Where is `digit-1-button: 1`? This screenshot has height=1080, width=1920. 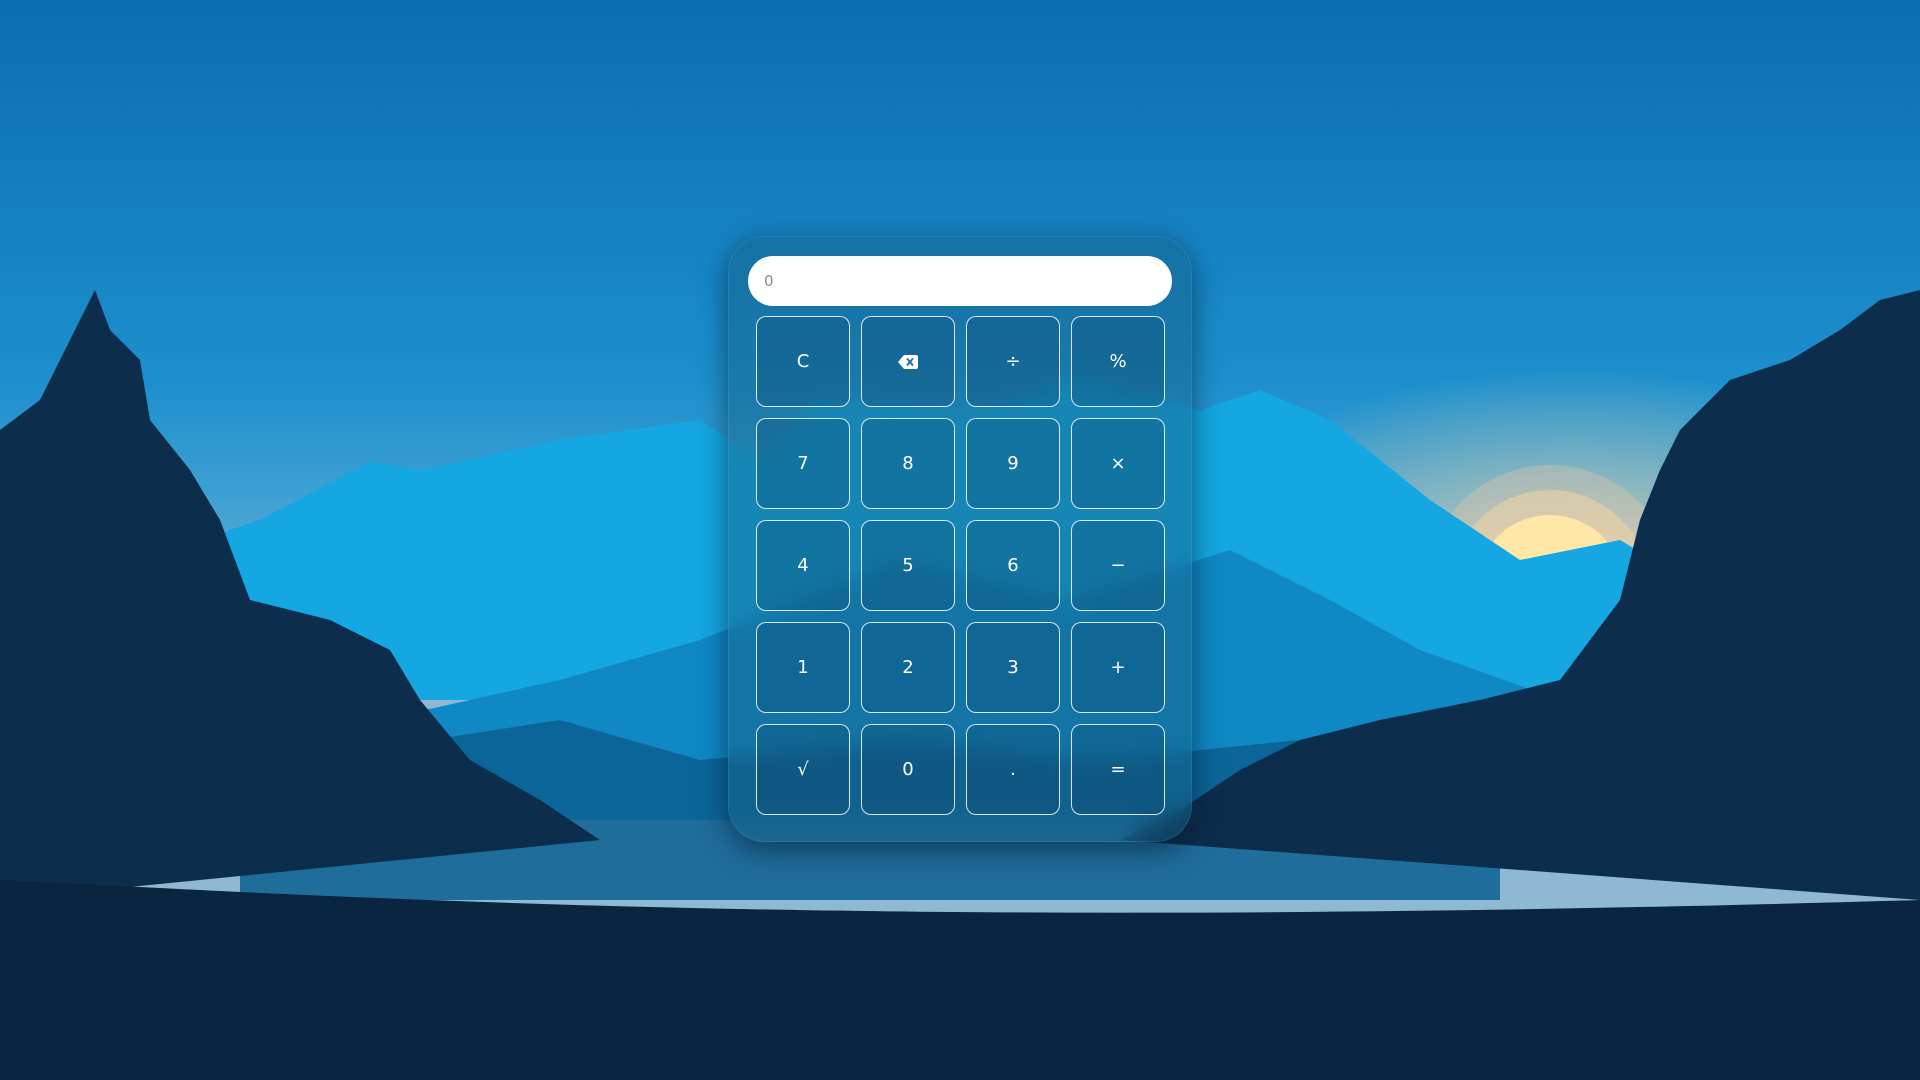 digit-1-button: 1 is located at coordinates (803, 667).